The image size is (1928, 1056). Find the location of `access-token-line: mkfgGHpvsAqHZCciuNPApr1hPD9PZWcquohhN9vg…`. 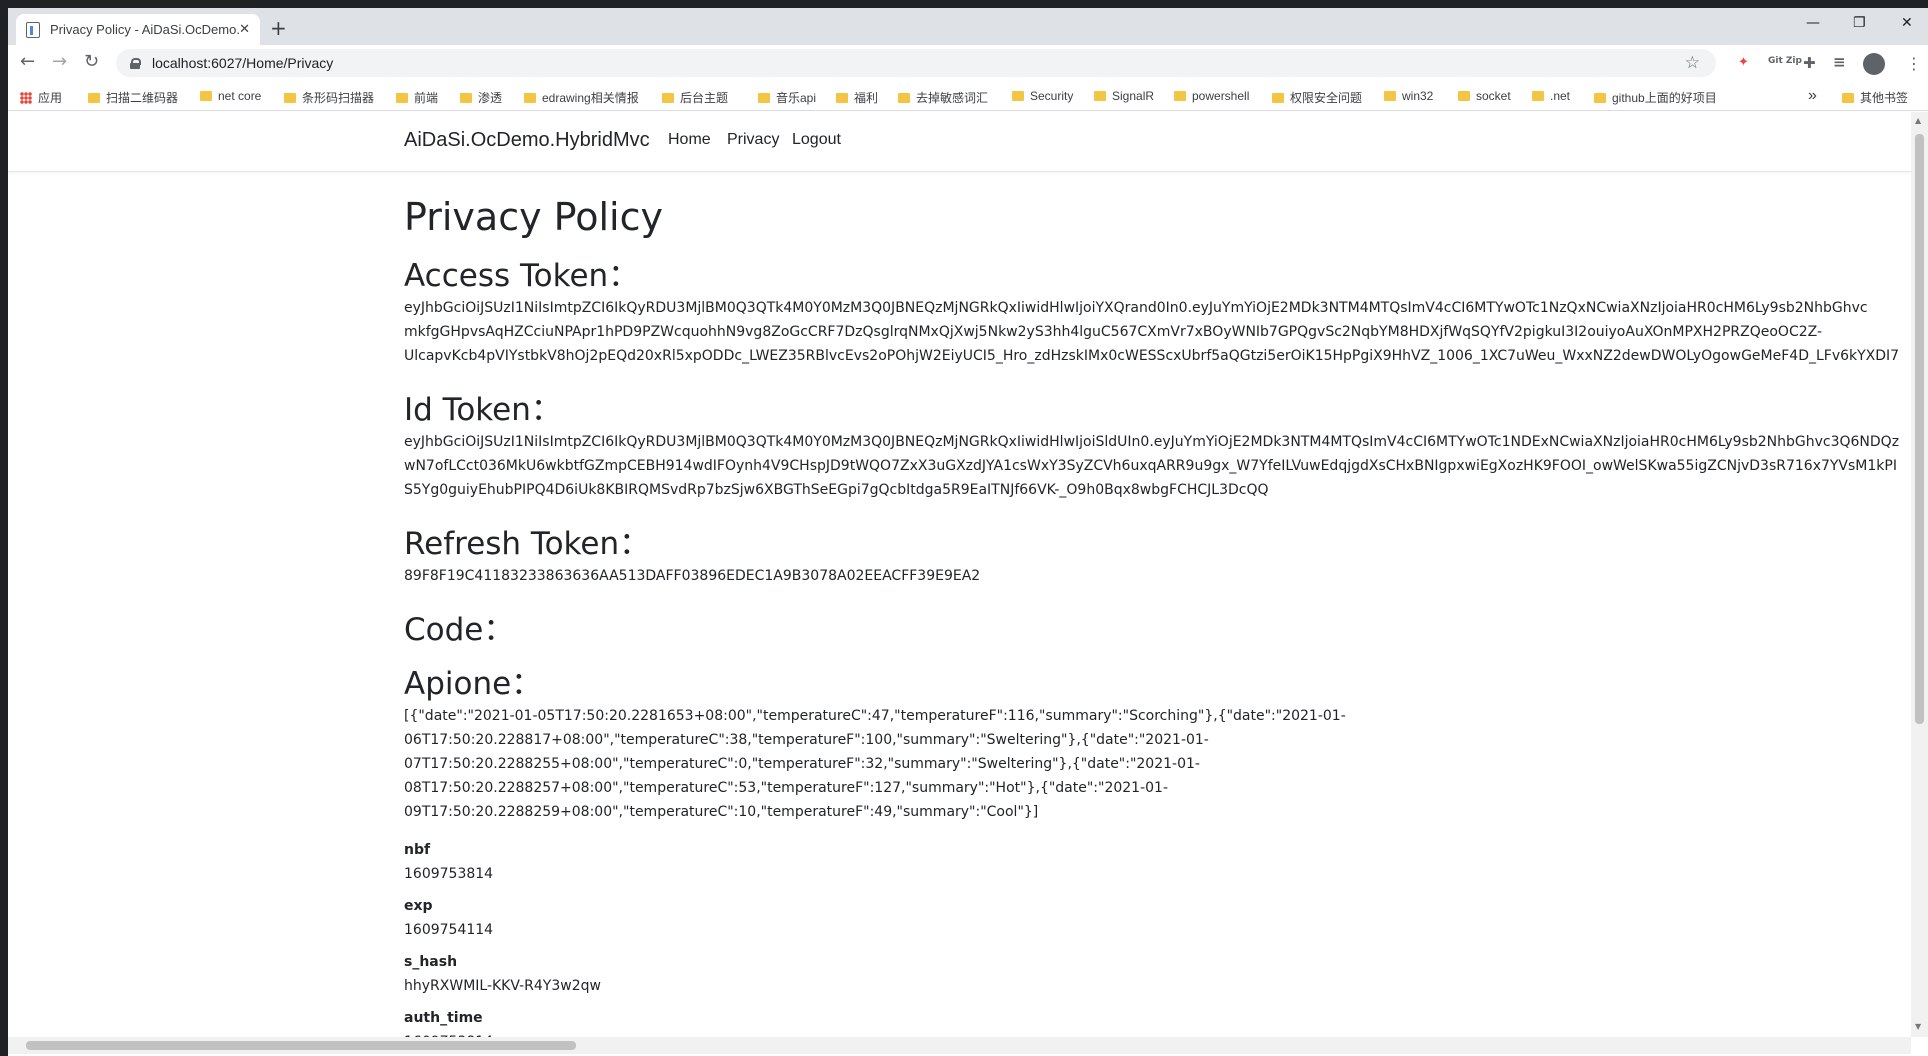

access-token-line: mkfgGHpvsAqHZCciuNPApr1hPD9PZWcquohhN9vg… is located at coordinates (1113, 332).